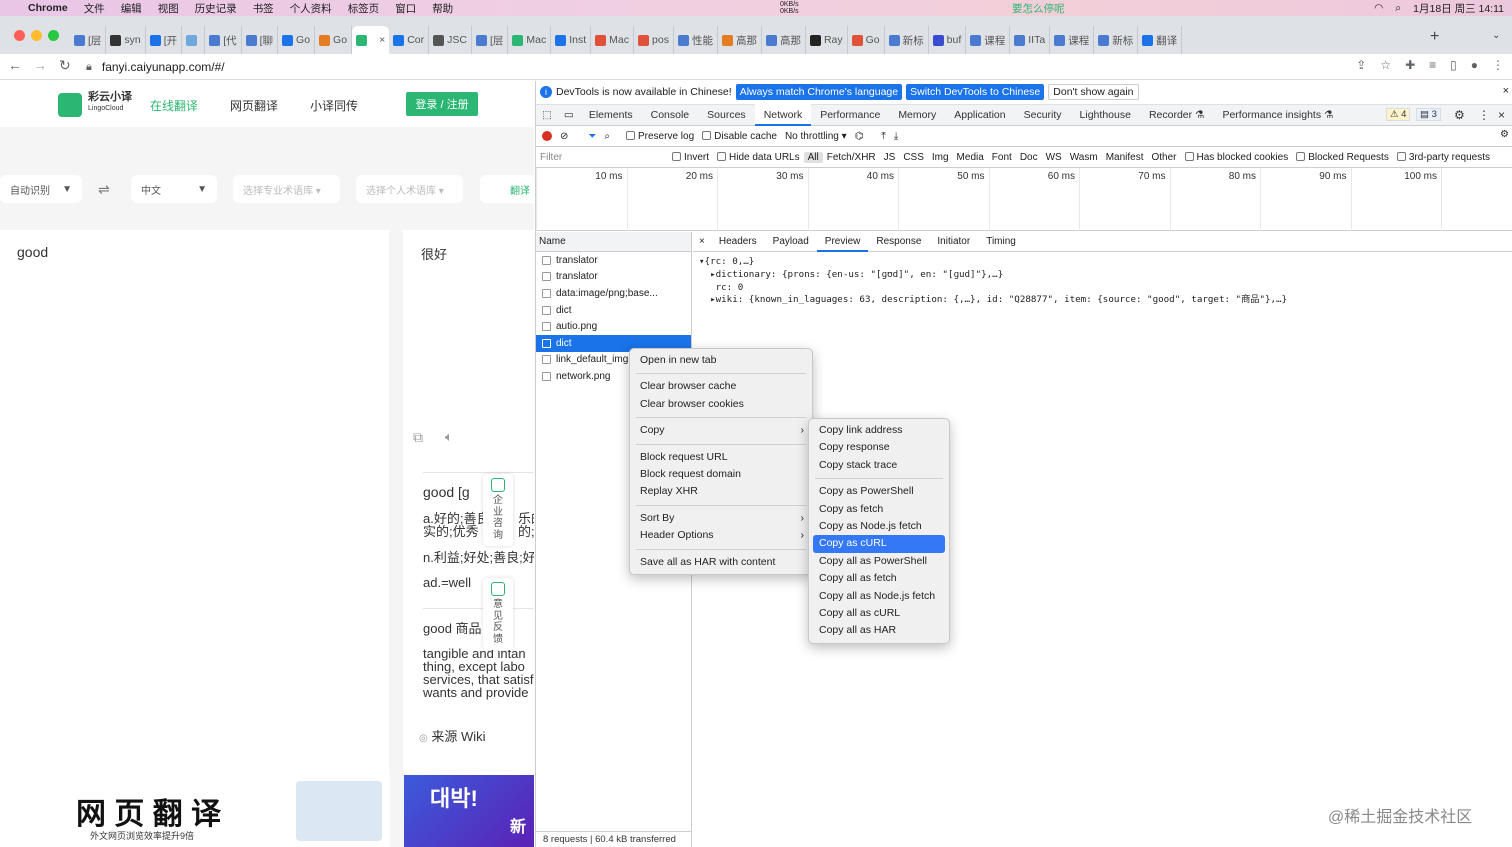  I want to click on zoom-window-icon, so click(53, 35).